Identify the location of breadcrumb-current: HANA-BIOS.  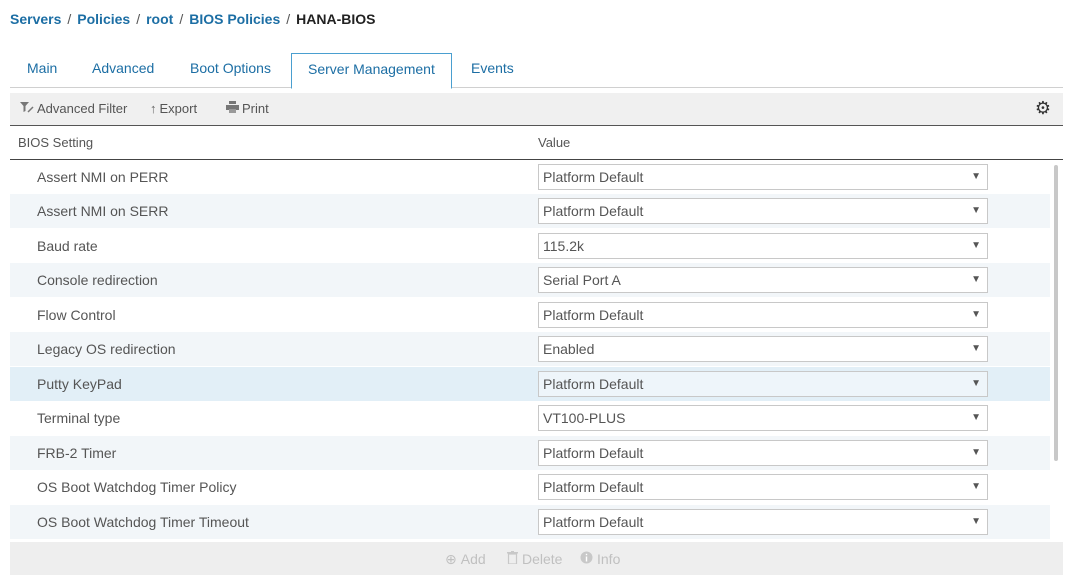
(336, 19).